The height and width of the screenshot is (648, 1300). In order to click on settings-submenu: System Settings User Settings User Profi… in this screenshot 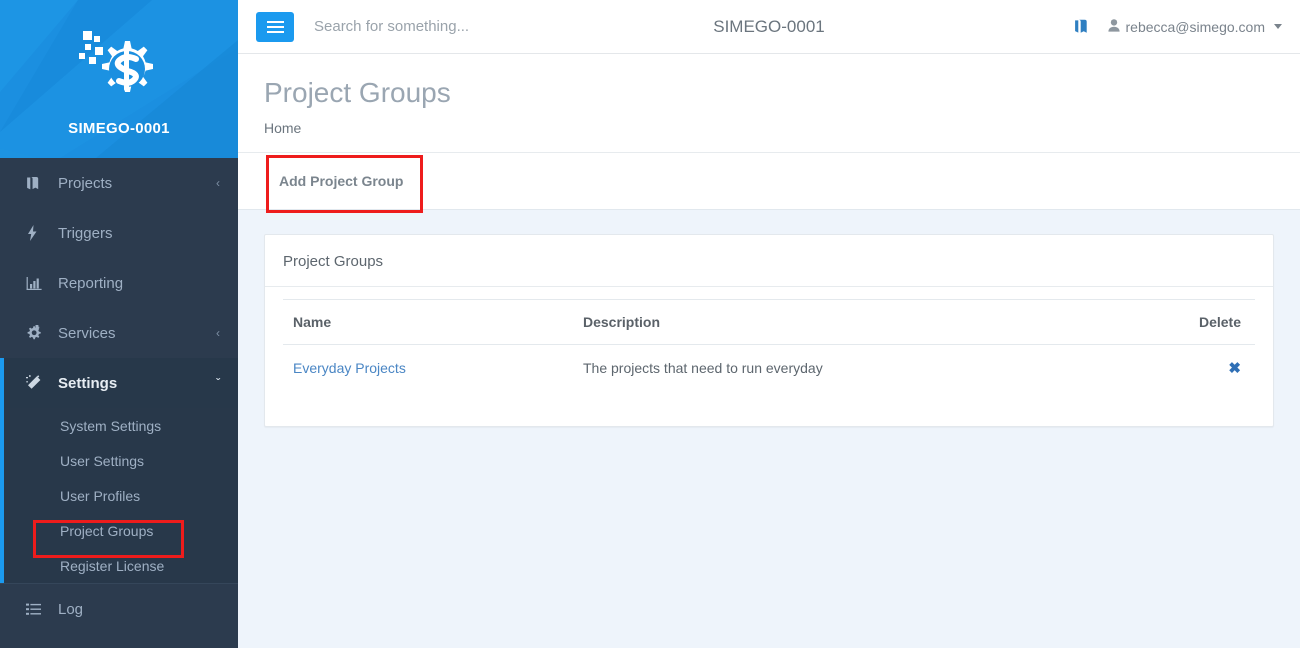, I will do `click(119, 495)`.